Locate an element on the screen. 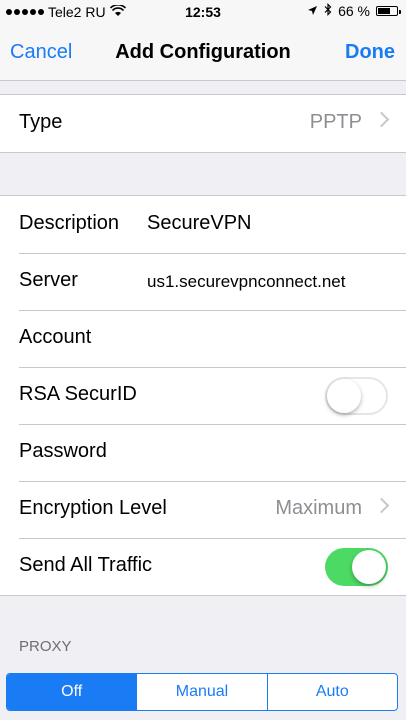  send-all-traffic-row: Send All Traffic is located at coordinates (203, 566).